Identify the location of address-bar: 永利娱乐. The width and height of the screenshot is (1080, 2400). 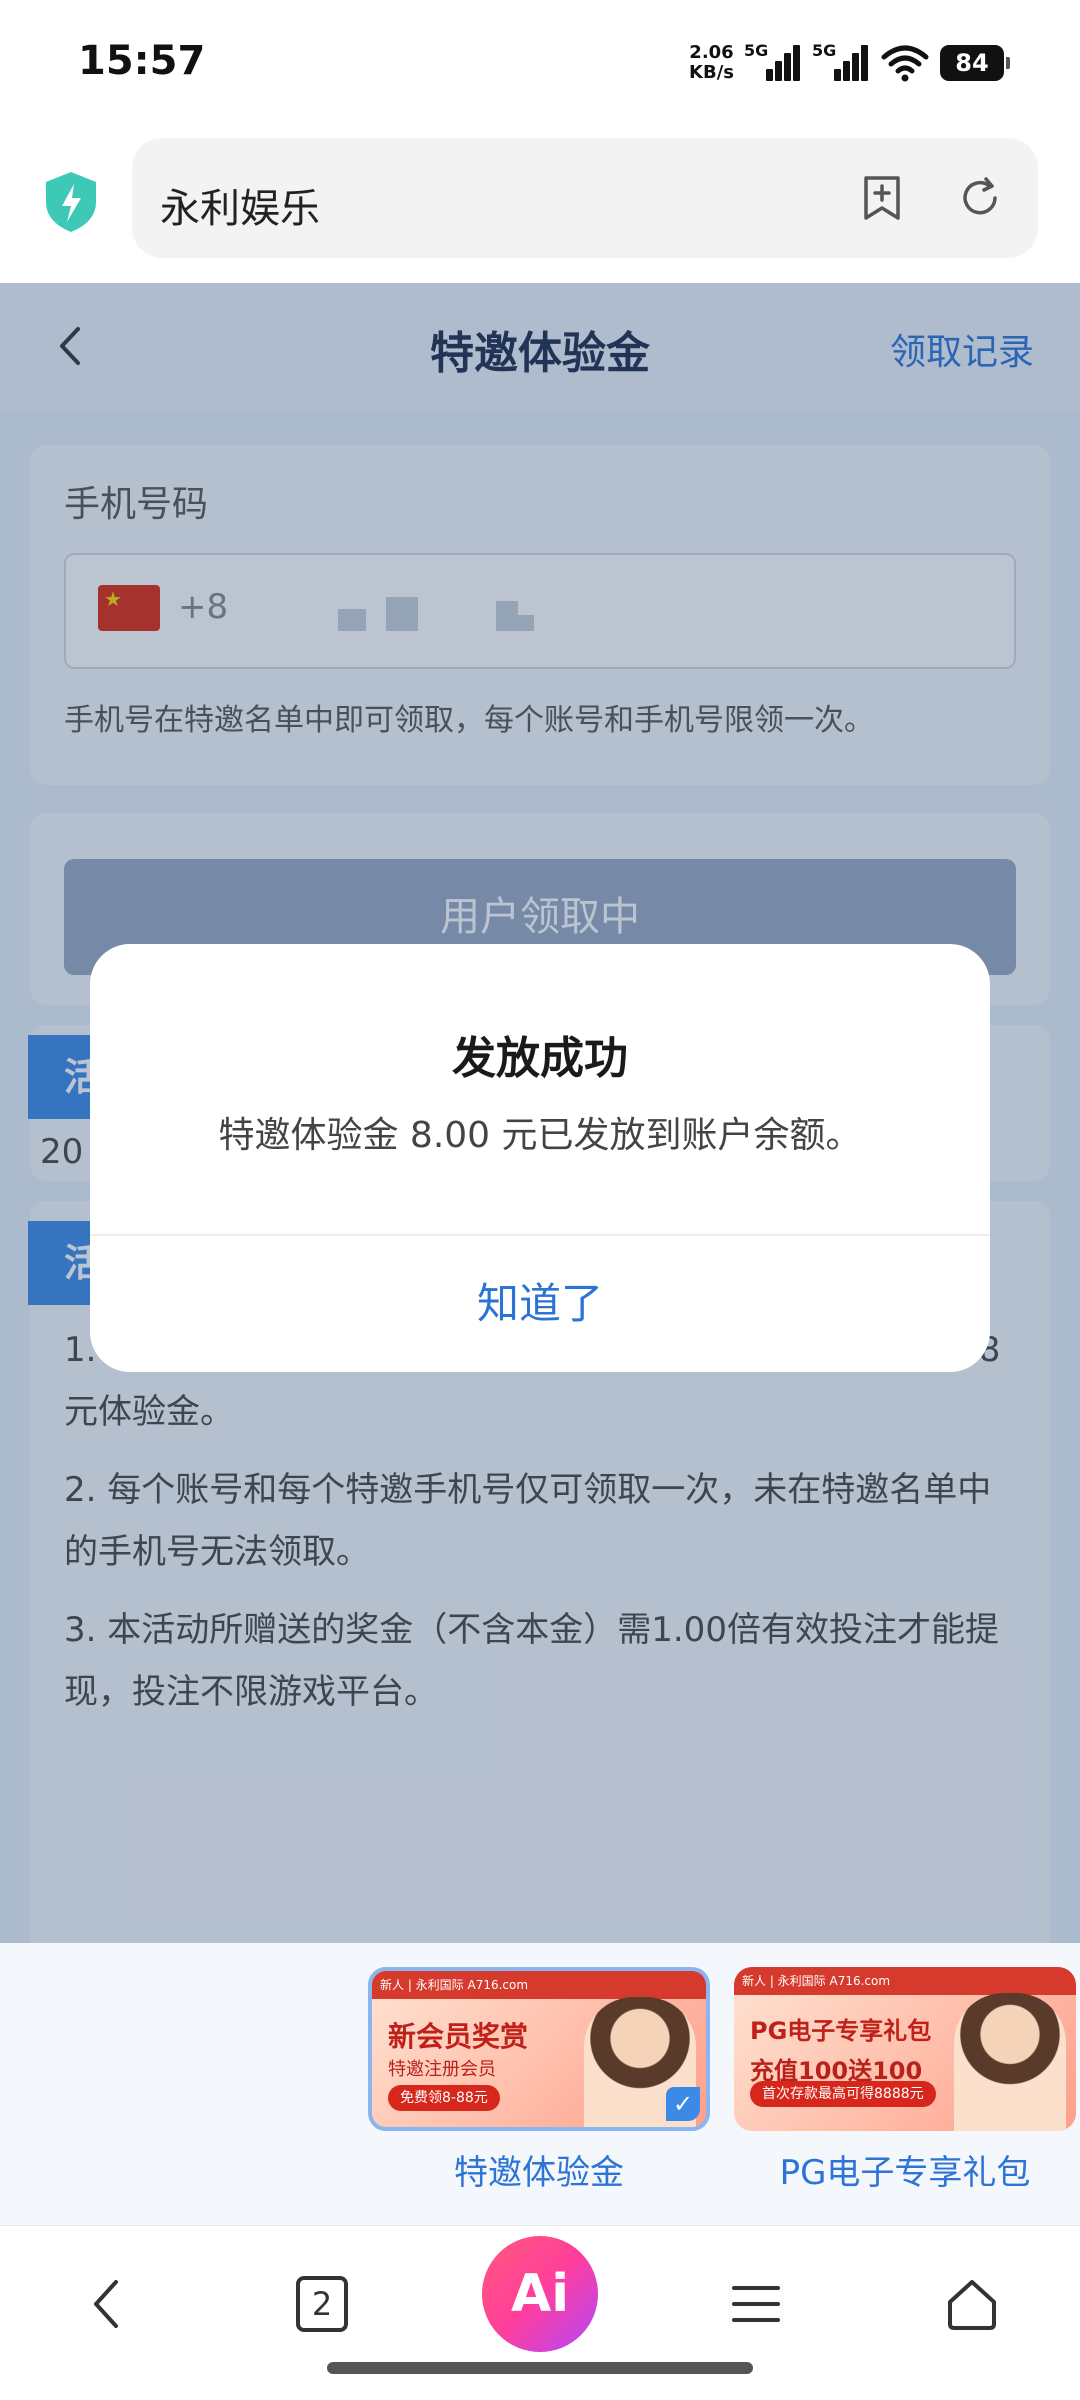
(585, 198).